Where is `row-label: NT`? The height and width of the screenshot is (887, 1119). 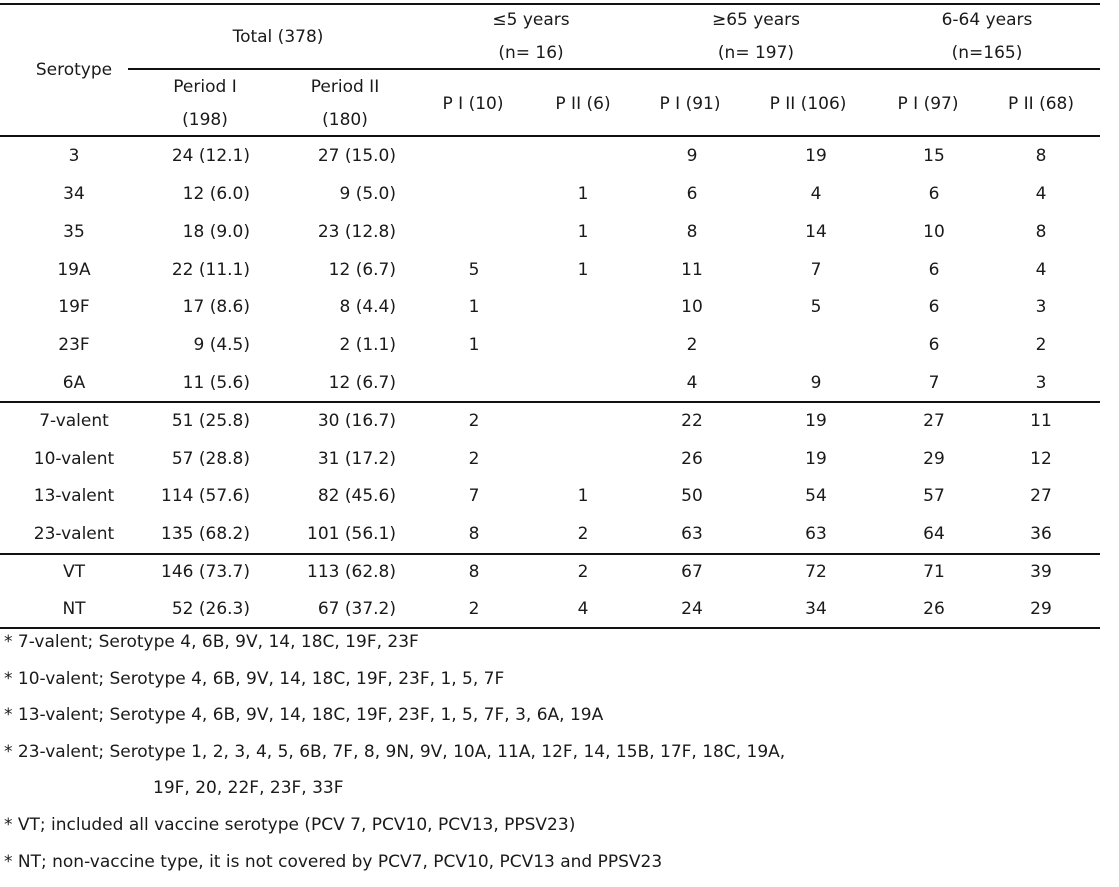
row-label: NT is located at coordinates (74, 609).